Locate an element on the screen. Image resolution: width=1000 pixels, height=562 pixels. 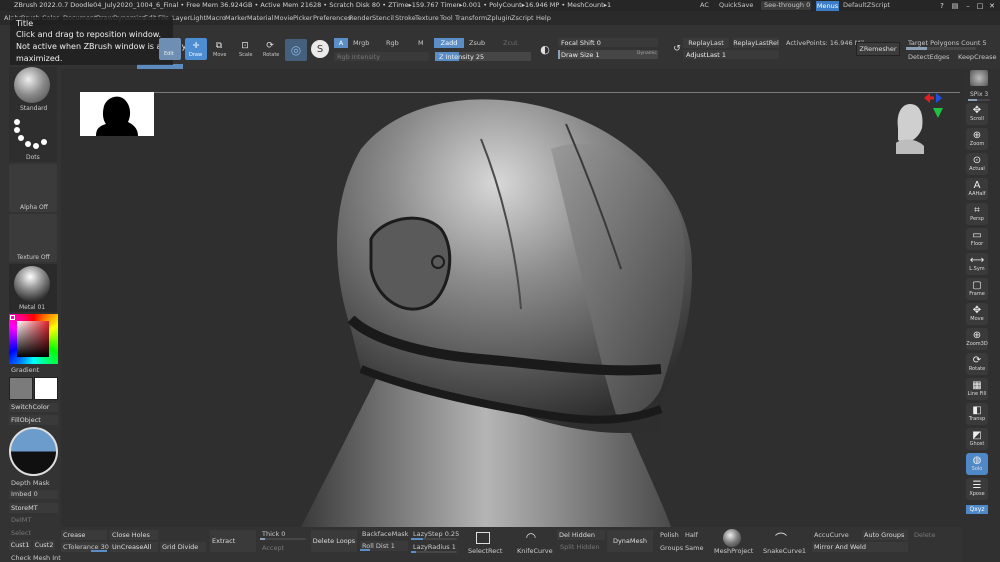
menu-layer: Layer is located at coordinates (181, 18).